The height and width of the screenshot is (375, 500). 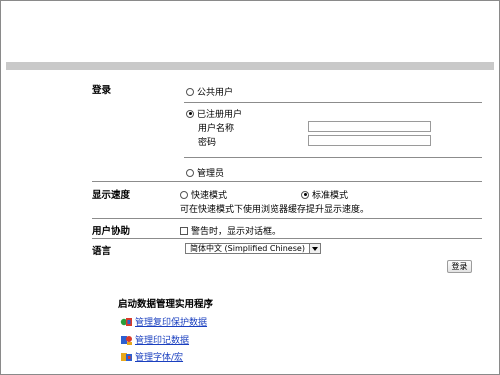 I want to click on utility-link-copy-protect-label: 管理复印保护数据, so click(x=171, y=321).